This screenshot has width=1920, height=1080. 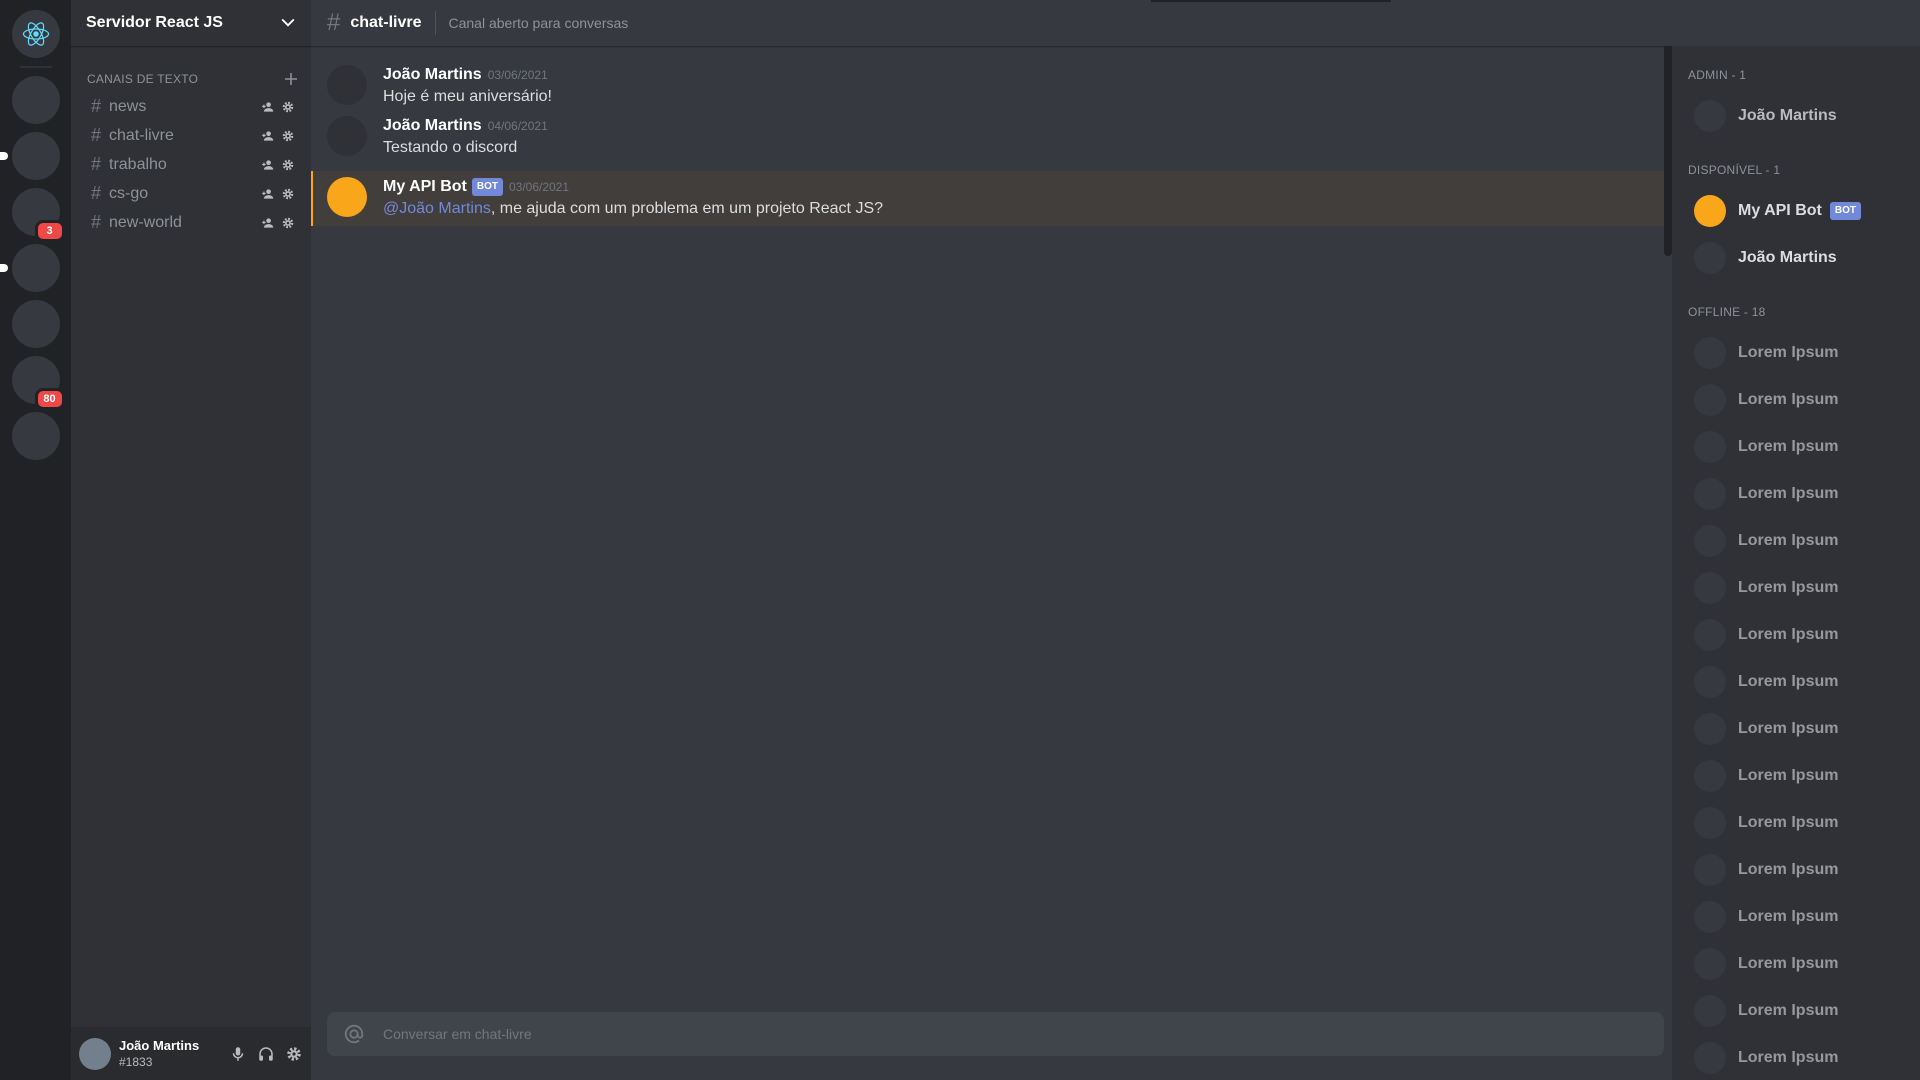 I want to click on channel-topic: Canal aberto para conversas, so click(x=538, y=23).